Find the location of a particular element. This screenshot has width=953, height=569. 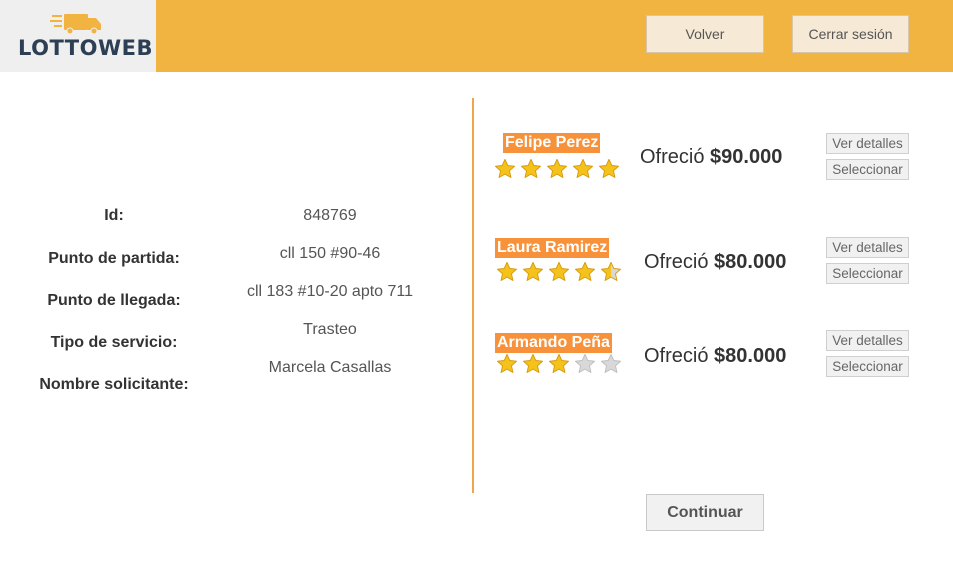

logo: LOTTOWEB is located at coordinates (78, 36).